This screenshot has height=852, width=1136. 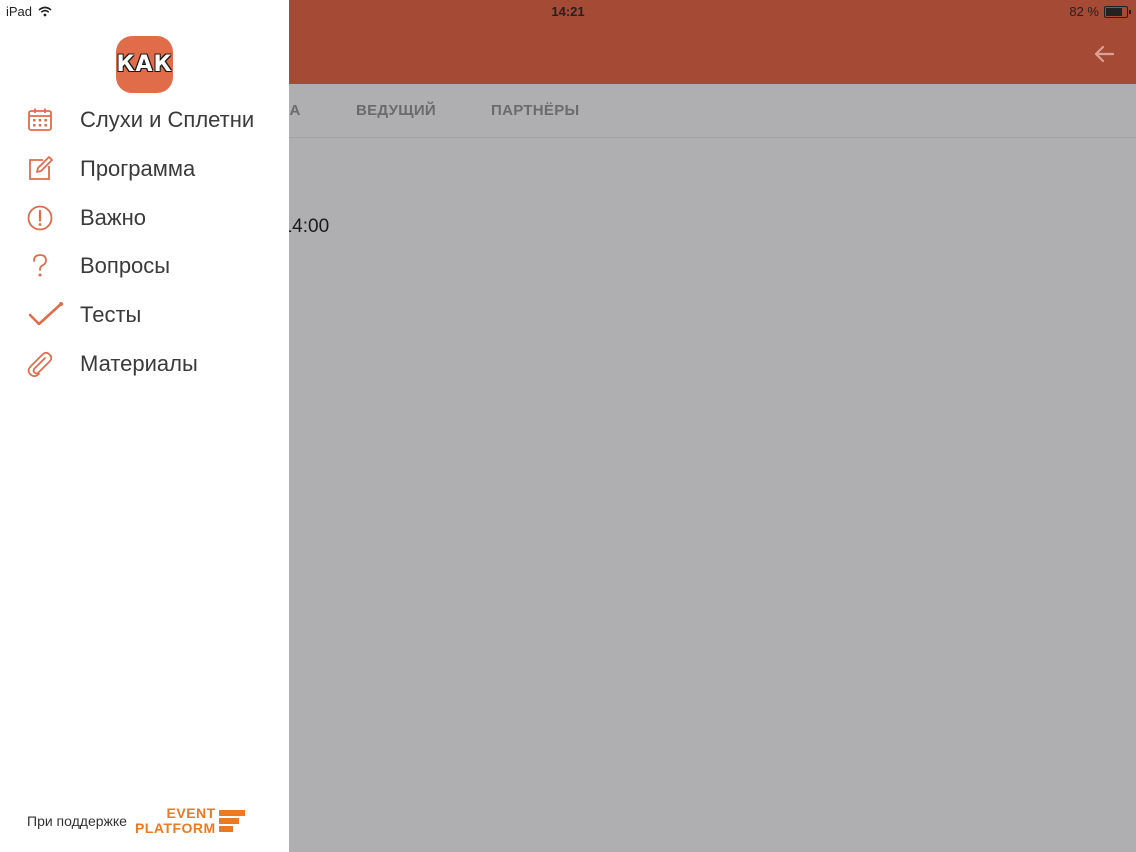 What do you see at coordinates (167, 120) in the screenshot?
I see `menu-label: Слухи и Сплетни` at bounding box center [167, 120].